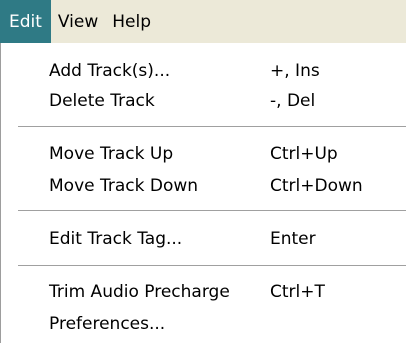 The image size is (406, 343). I want to click on menu-item-shortcut: Enter, so click(293, 239).